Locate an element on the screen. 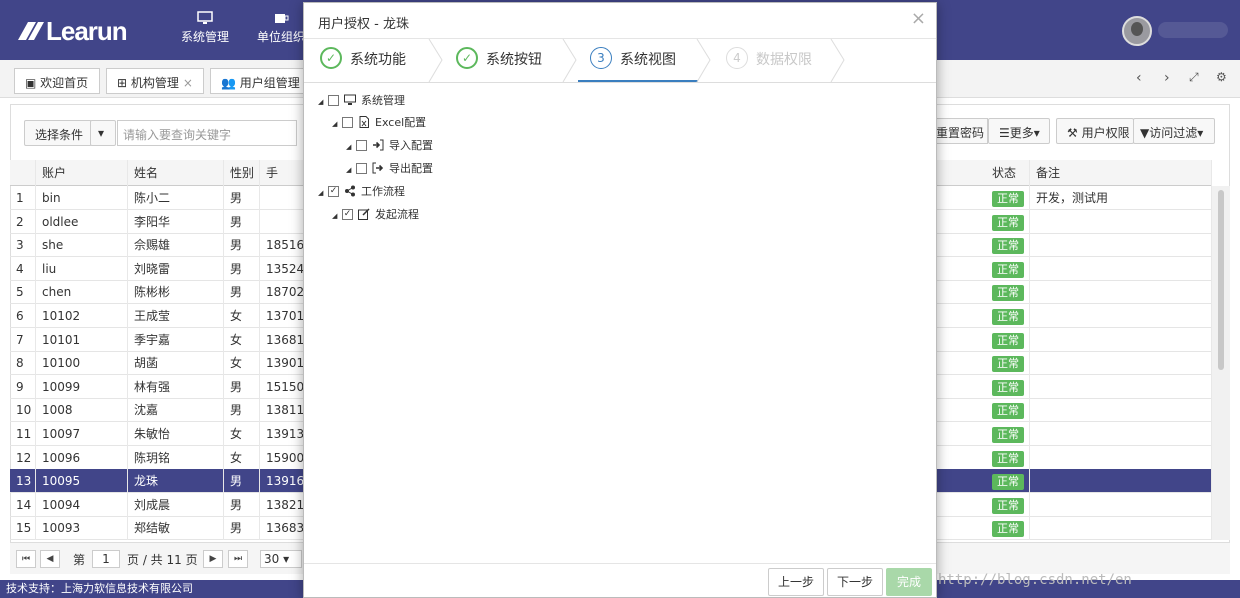 The image size is (1240, 598). tab-usergroup: 👥 用户组管理 is located at coordinates (257, 81).